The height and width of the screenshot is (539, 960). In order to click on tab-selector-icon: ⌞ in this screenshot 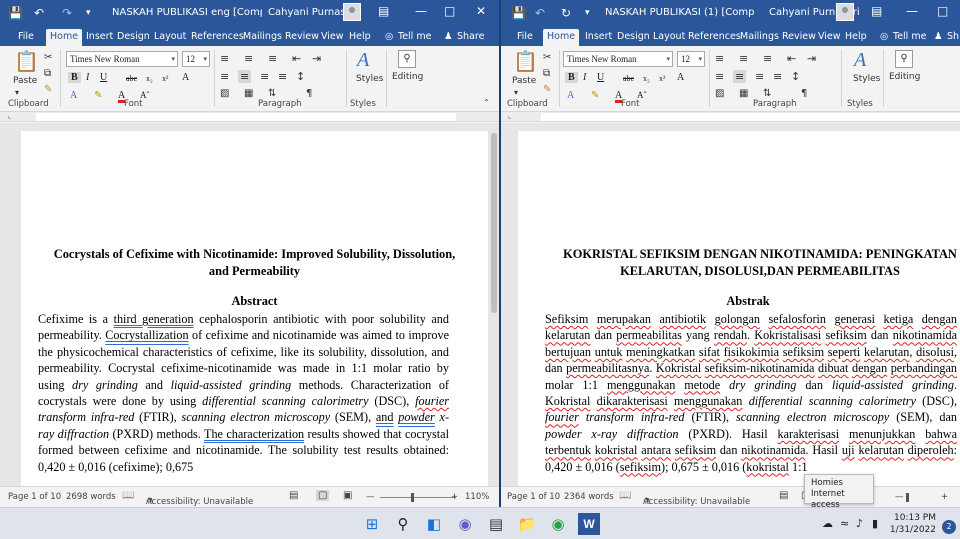, I will do `click(9, 116)`.